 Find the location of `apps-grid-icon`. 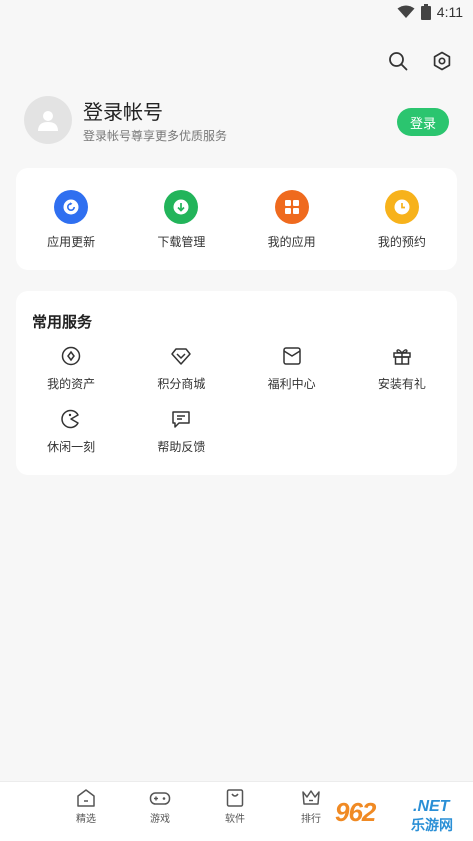

apps-grid-icon is located at coordinates (291, 207).